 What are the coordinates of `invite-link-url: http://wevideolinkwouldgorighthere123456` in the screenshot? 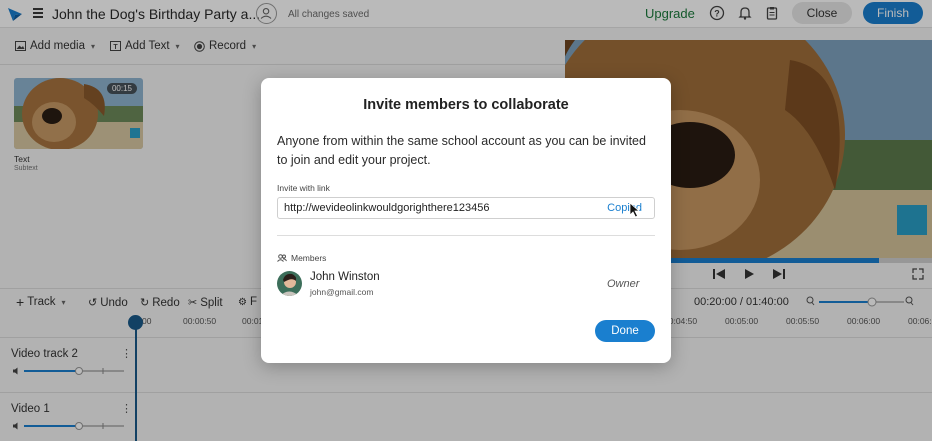 It's located at (387, 208).